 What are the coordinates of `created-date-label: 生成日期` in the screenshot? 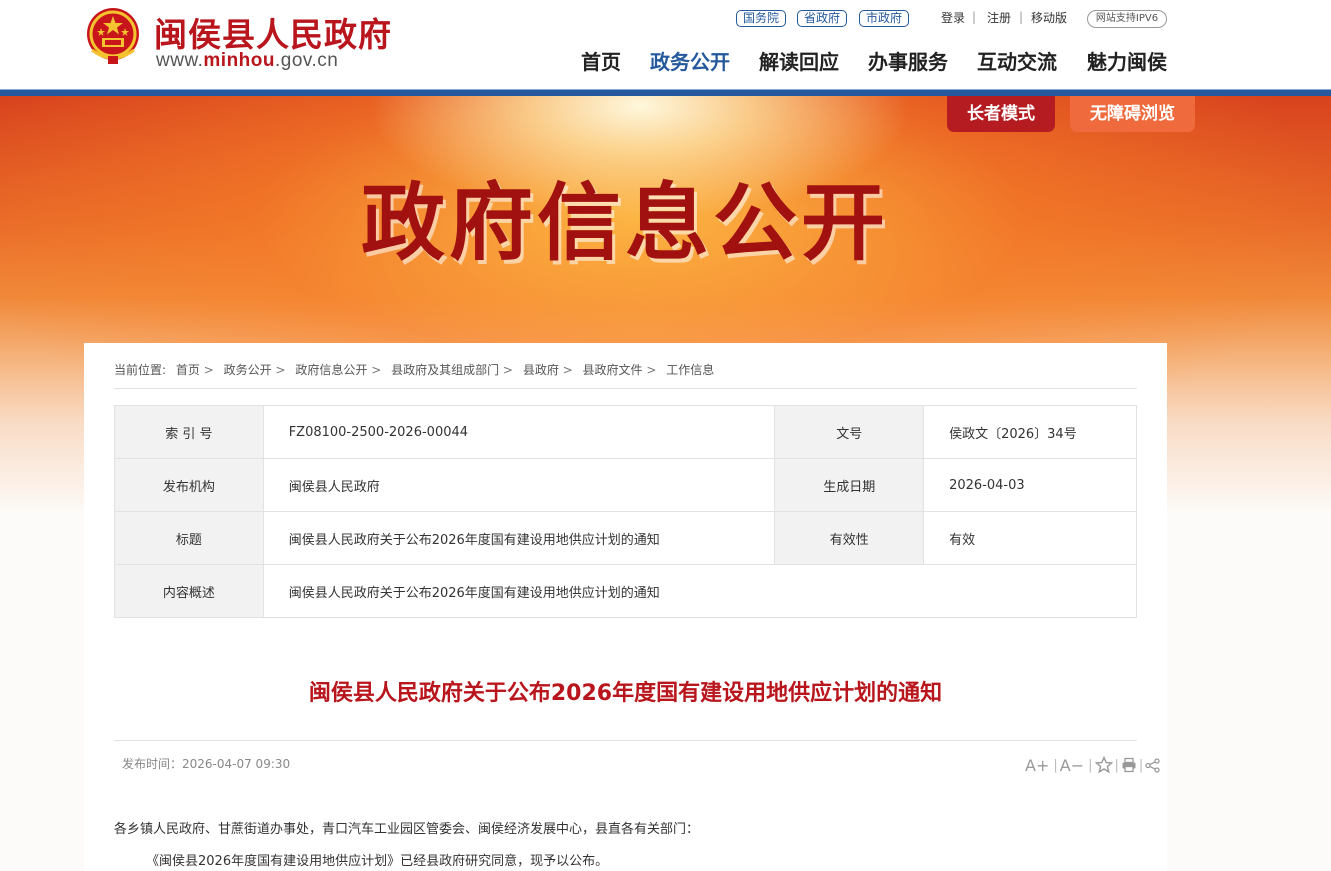 It's located at (849, 485).